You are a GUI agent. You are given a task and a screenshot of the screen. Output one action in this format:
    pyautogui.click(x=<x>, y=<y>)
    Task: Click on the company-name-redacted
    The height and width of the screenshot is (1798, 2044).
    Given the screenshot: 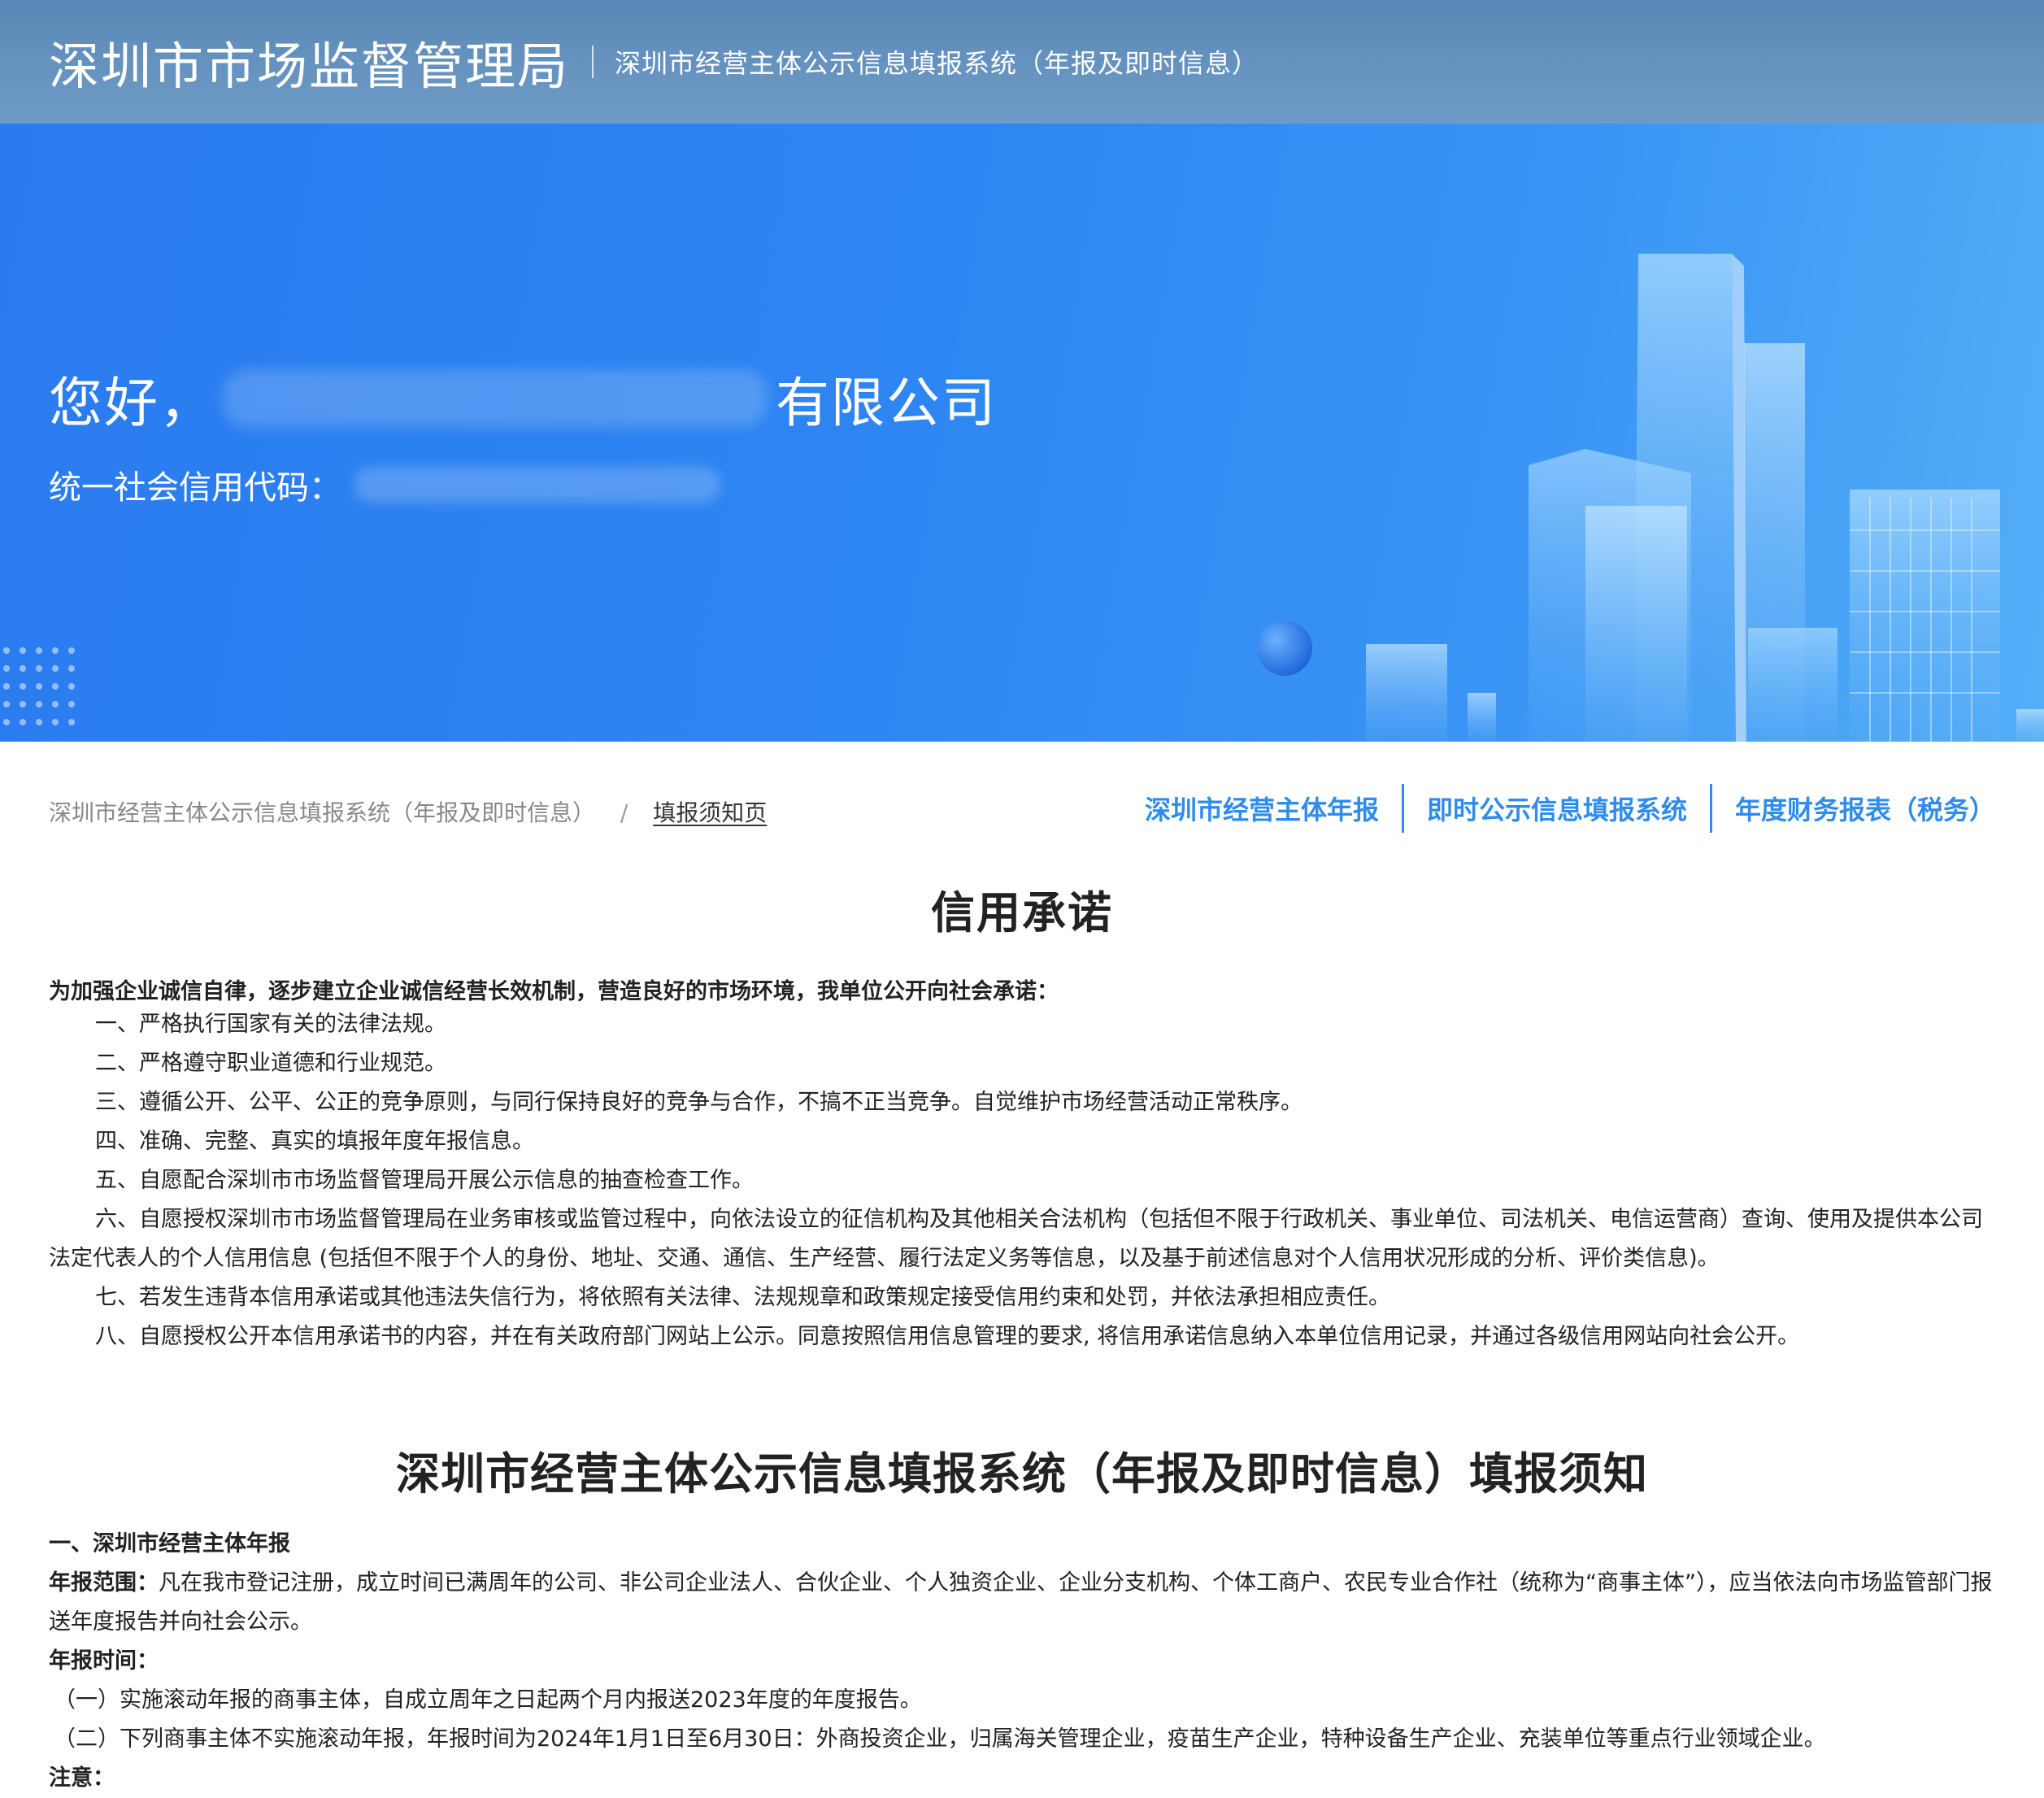 What is the action you would take?
    pyautogui.click(x=495, y=398)
    